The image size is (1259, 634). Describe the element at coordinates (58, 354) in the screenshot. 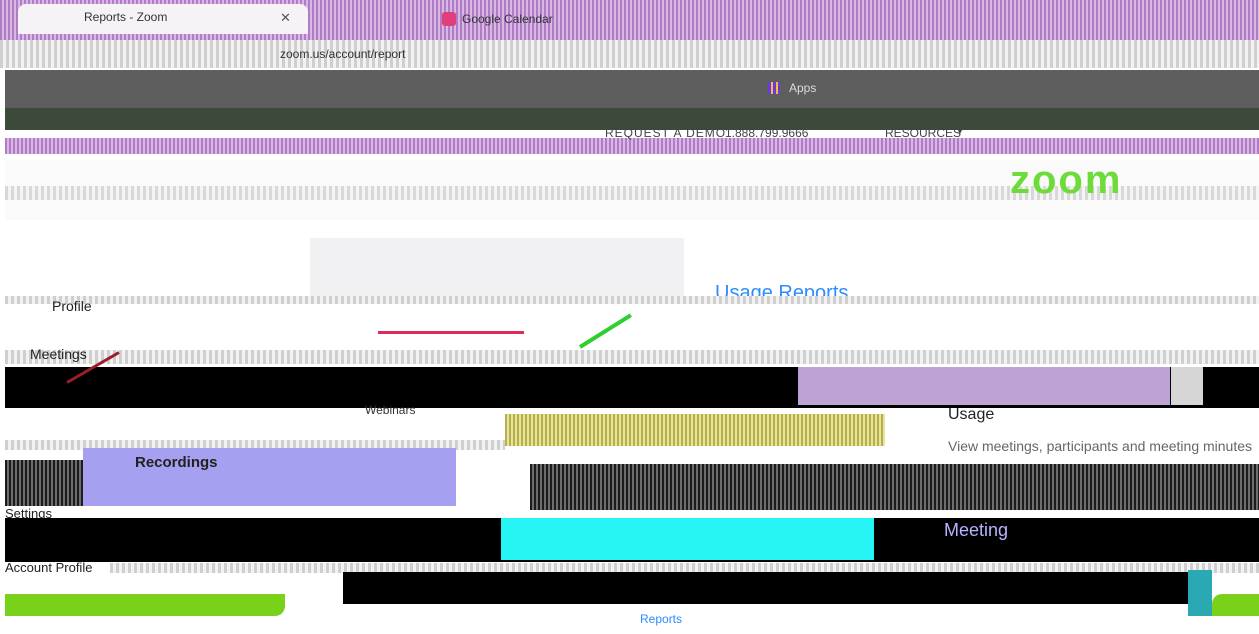

I see `sidebar-item-meetings: Meetings` at that location.